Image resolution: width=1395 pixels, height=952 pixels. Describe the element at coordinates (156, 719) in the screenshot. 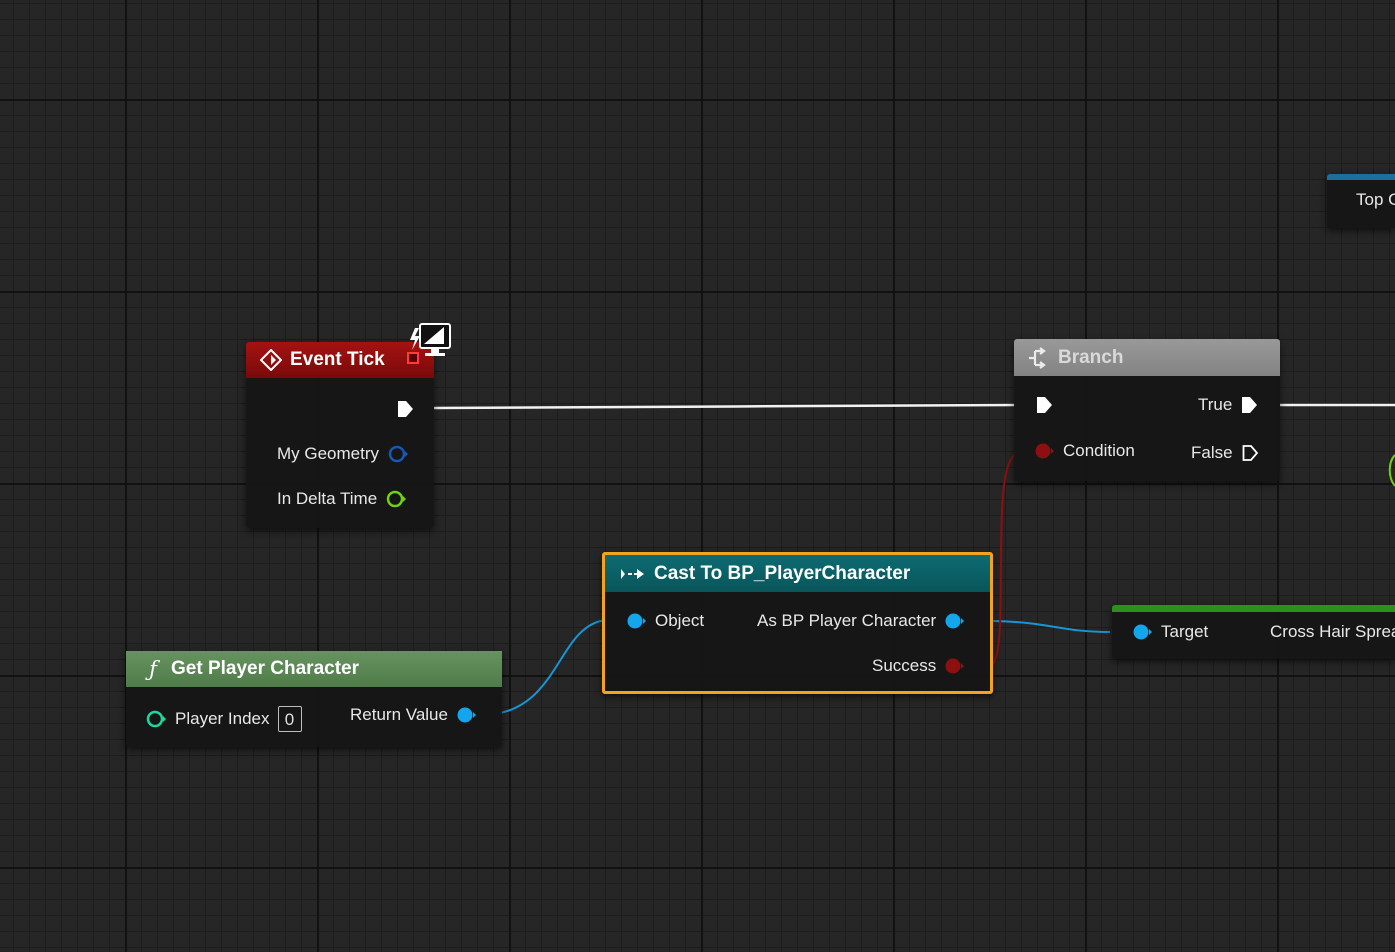

I see `int-pin-icon` at that location.